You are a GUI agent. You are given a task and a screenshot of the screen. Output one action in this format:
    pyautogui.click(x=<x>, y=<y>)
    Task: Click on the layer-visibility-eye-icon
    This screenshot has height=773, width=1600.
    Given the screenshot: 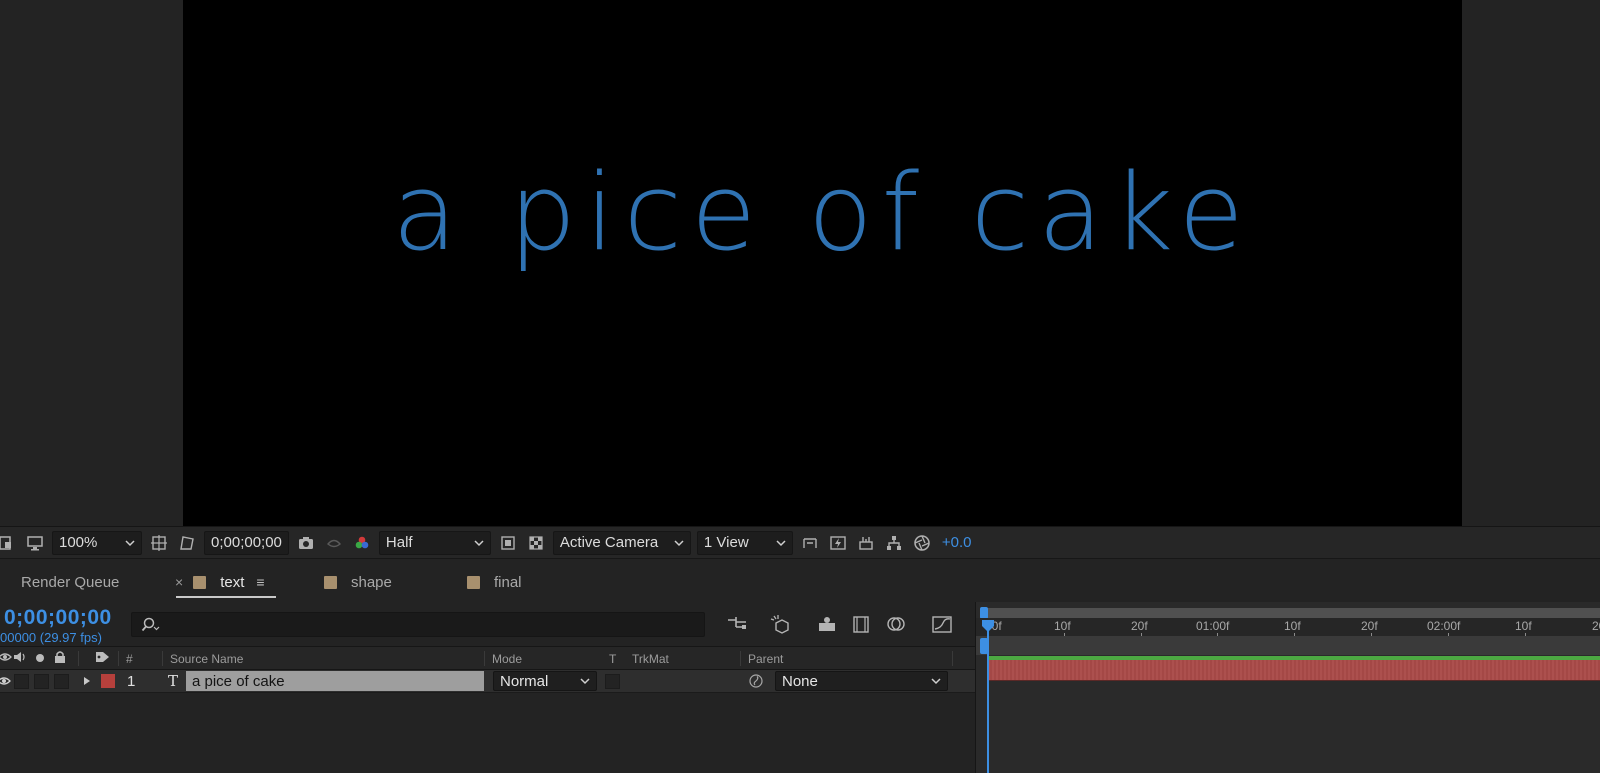 What is the action you would take?
    pyautogui.click(x=5, y=681)
    